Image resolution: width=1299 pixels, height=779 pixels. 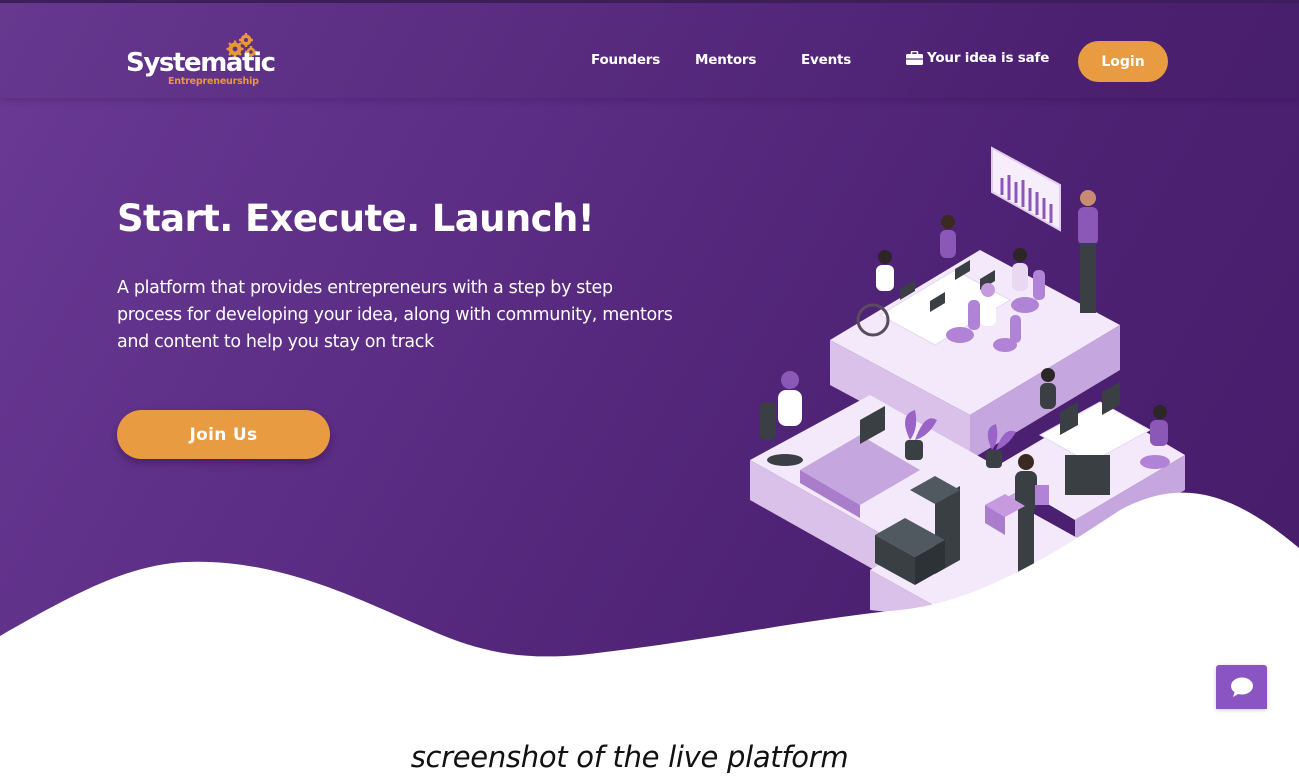 What do you see at coordinates (914, 58) in the screenshot?
I see `briefcase-icon` at bounding box center [914, 58].